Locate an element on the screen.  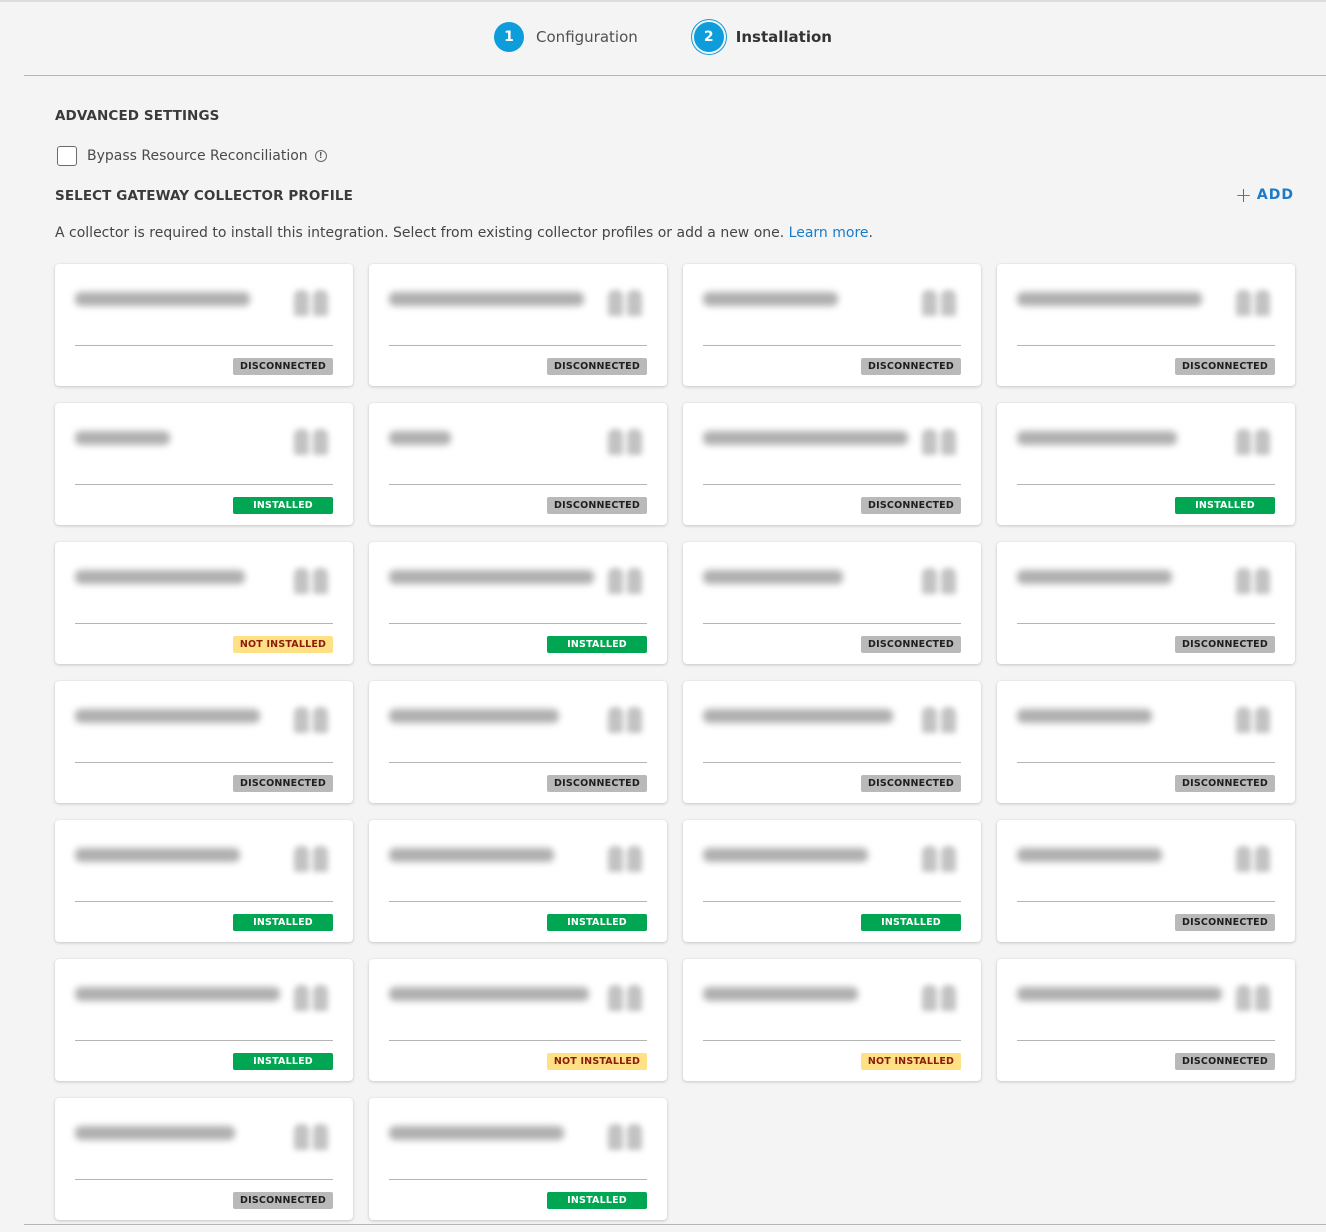
description-end: . is located at coordinates (870, 233).